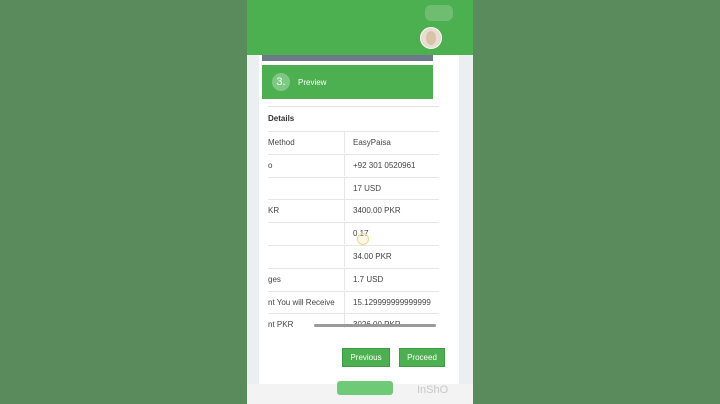 The height and width of the screenshot is (404, 720). Describe the element at coordinates (301, 302) in the screenshot. I see `row-label: nt You will Receive` at that location.